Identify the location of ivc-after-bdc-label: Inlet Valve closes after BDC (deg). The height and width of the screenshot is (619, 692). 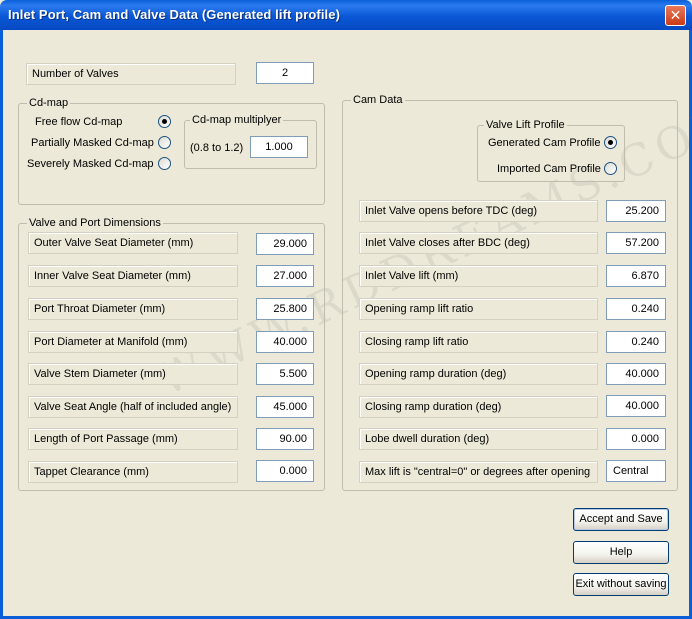
(478, 243).